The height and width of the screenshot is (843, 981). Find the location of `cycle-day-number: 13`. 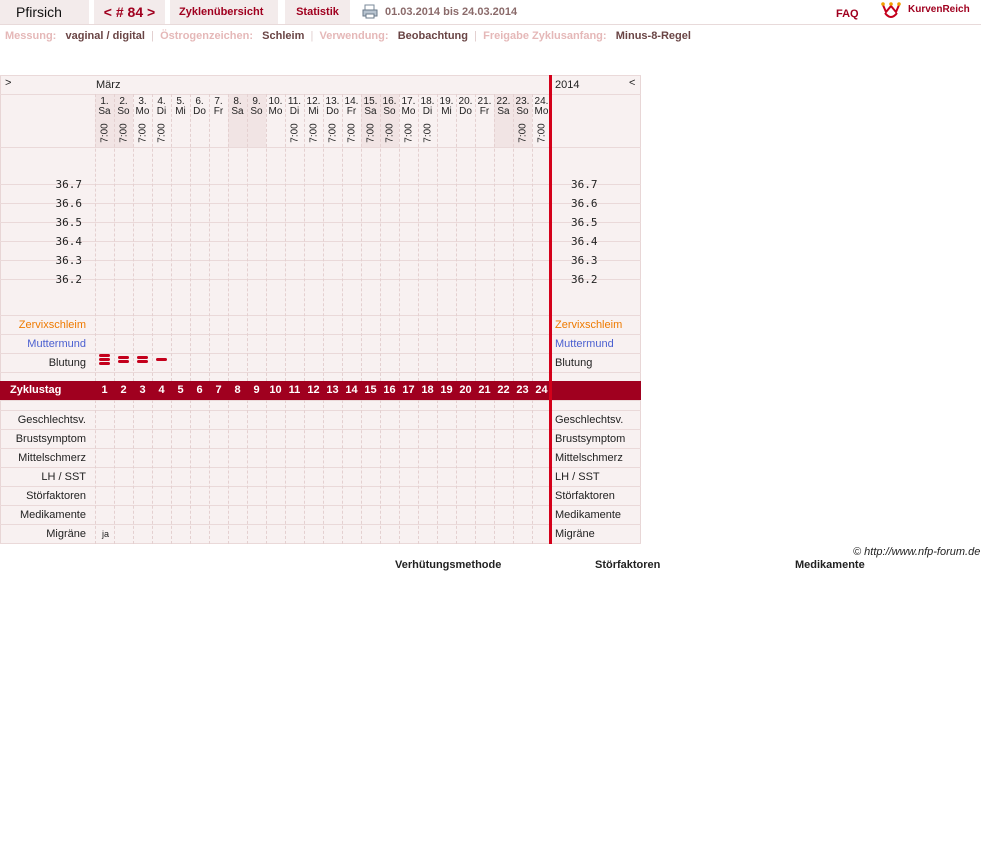

cycle-day-number: 13 is located at coordinates (332, 390).